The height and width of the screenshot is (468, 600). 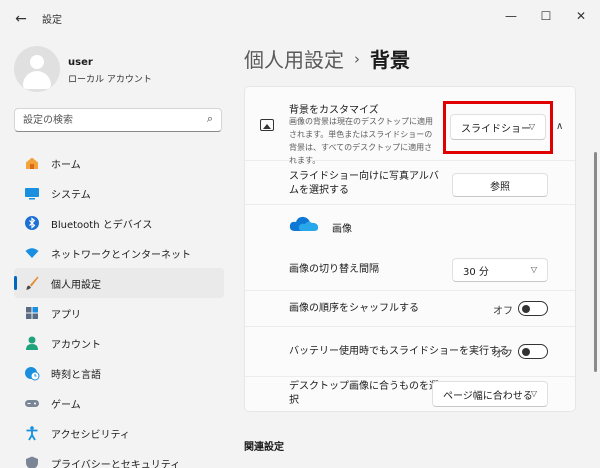 I want to click on sidebar-item-network: ネットワークとインターネット, so click(x=119, y=253).